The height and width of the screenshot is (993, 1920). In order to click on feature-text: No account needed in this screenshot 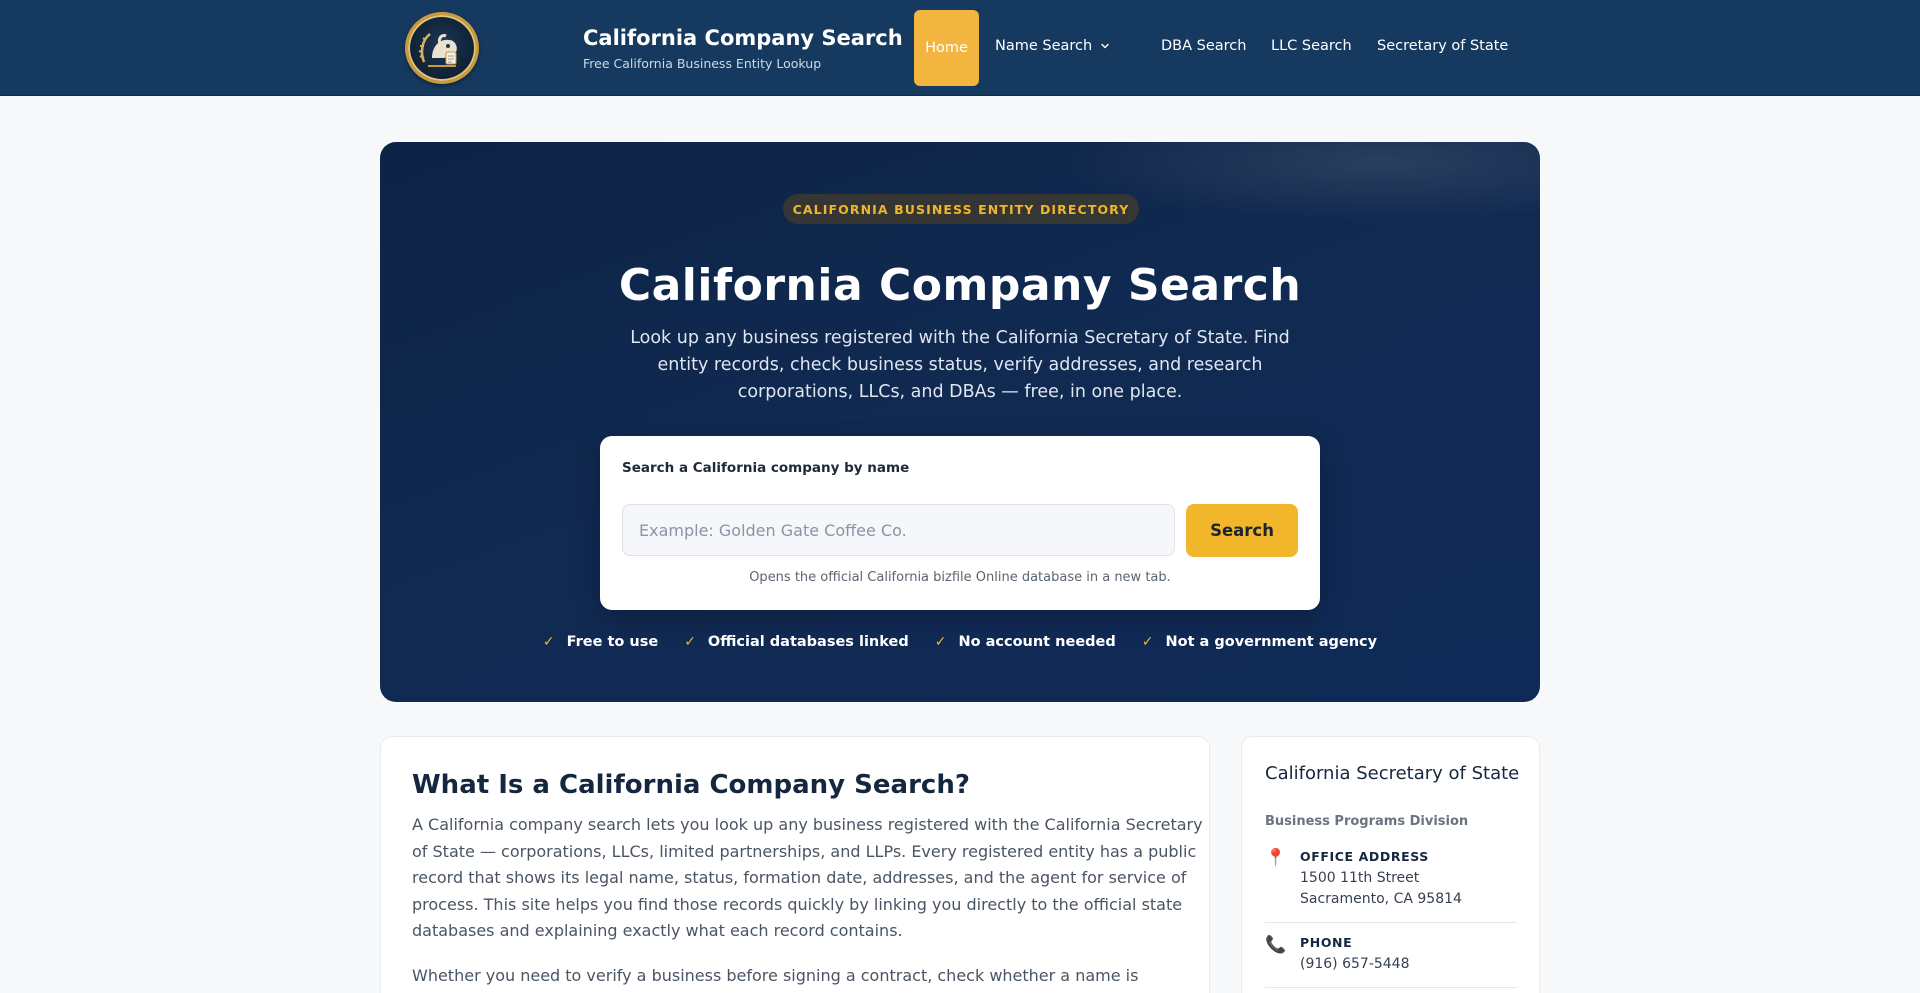, I will do `click(1037, 642)`.